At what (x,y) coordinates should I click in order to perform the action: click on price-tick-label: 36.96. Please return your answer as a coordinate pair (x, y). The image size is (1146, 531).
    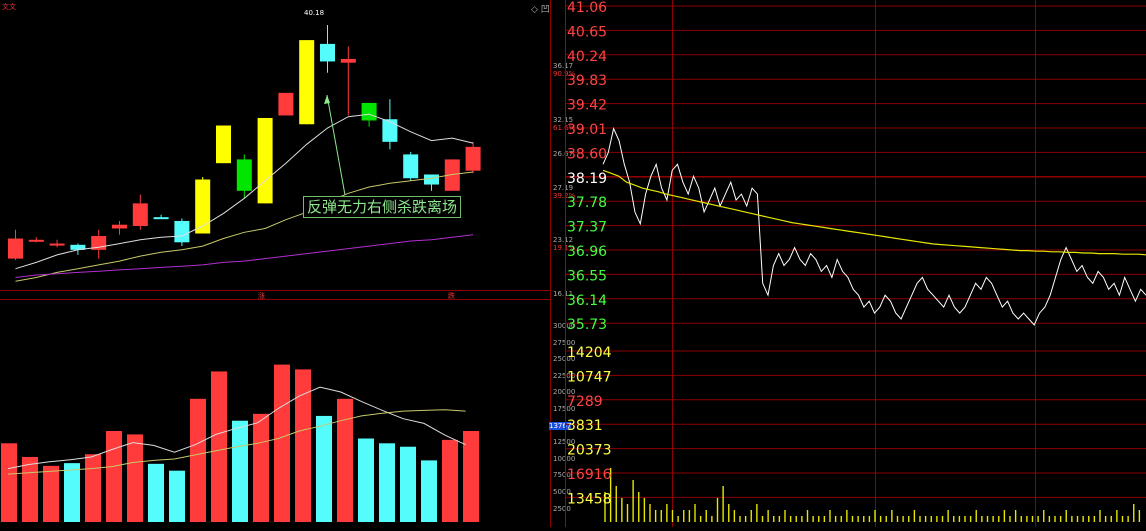
    Looking at the image, I should click on (587, 252).